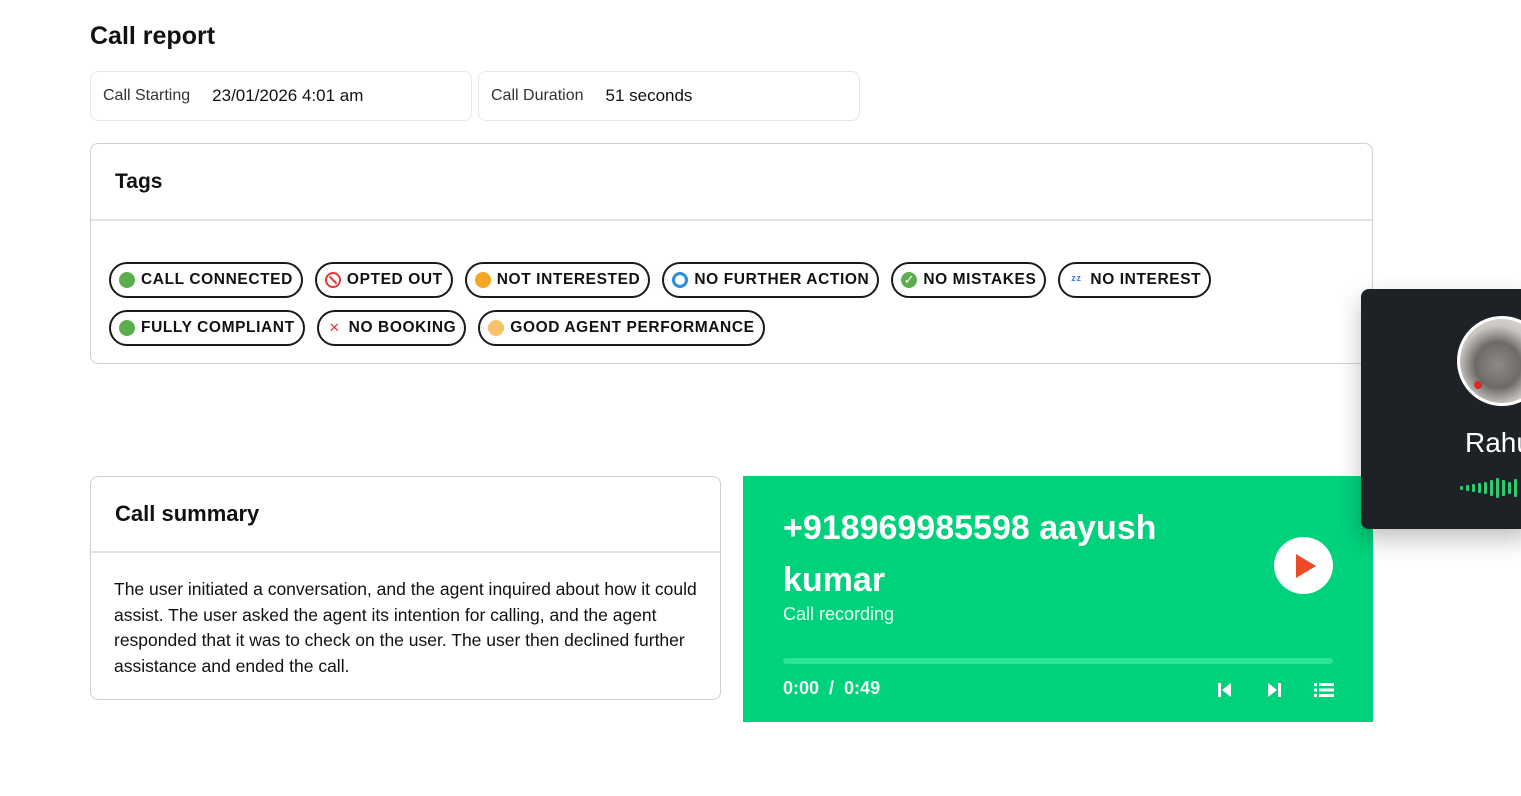 The height and width of the screenshot is (796, 1521). What do you see at coordinates (405, 515) in the screenshot?
I see `call-summary-heading: Call summary` at bounding box center [405, 515].